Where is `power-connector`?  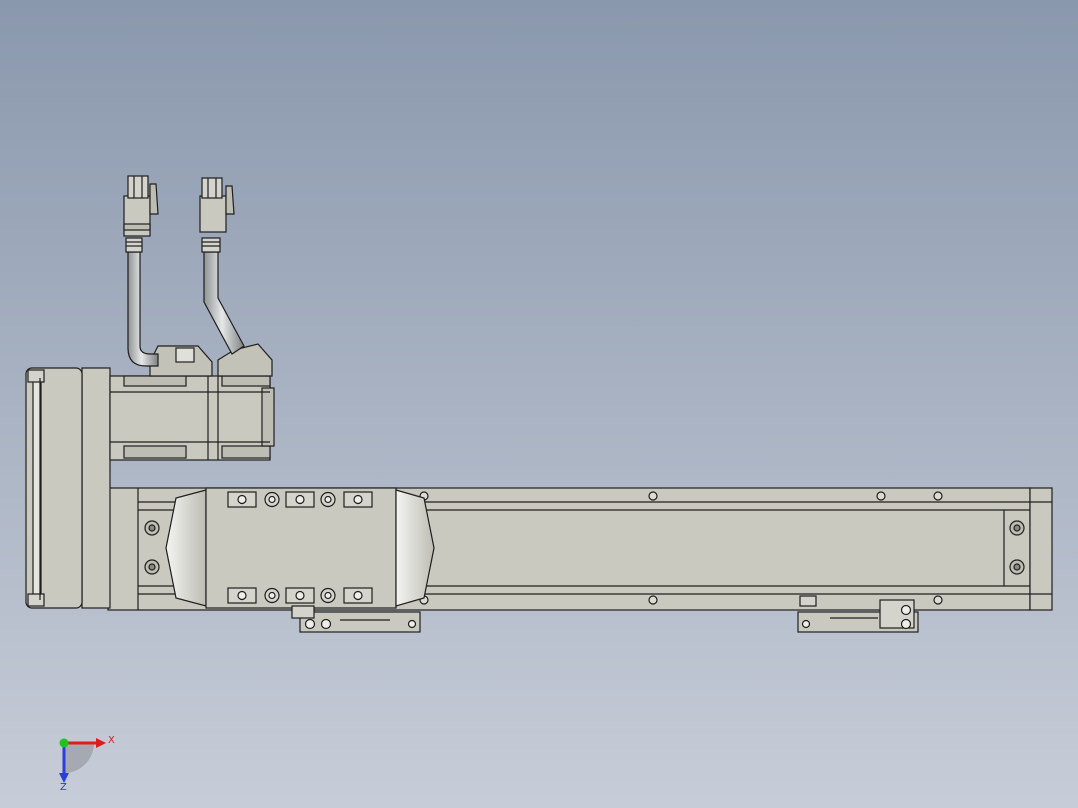 power-connector is located at coordinates (141, 206).